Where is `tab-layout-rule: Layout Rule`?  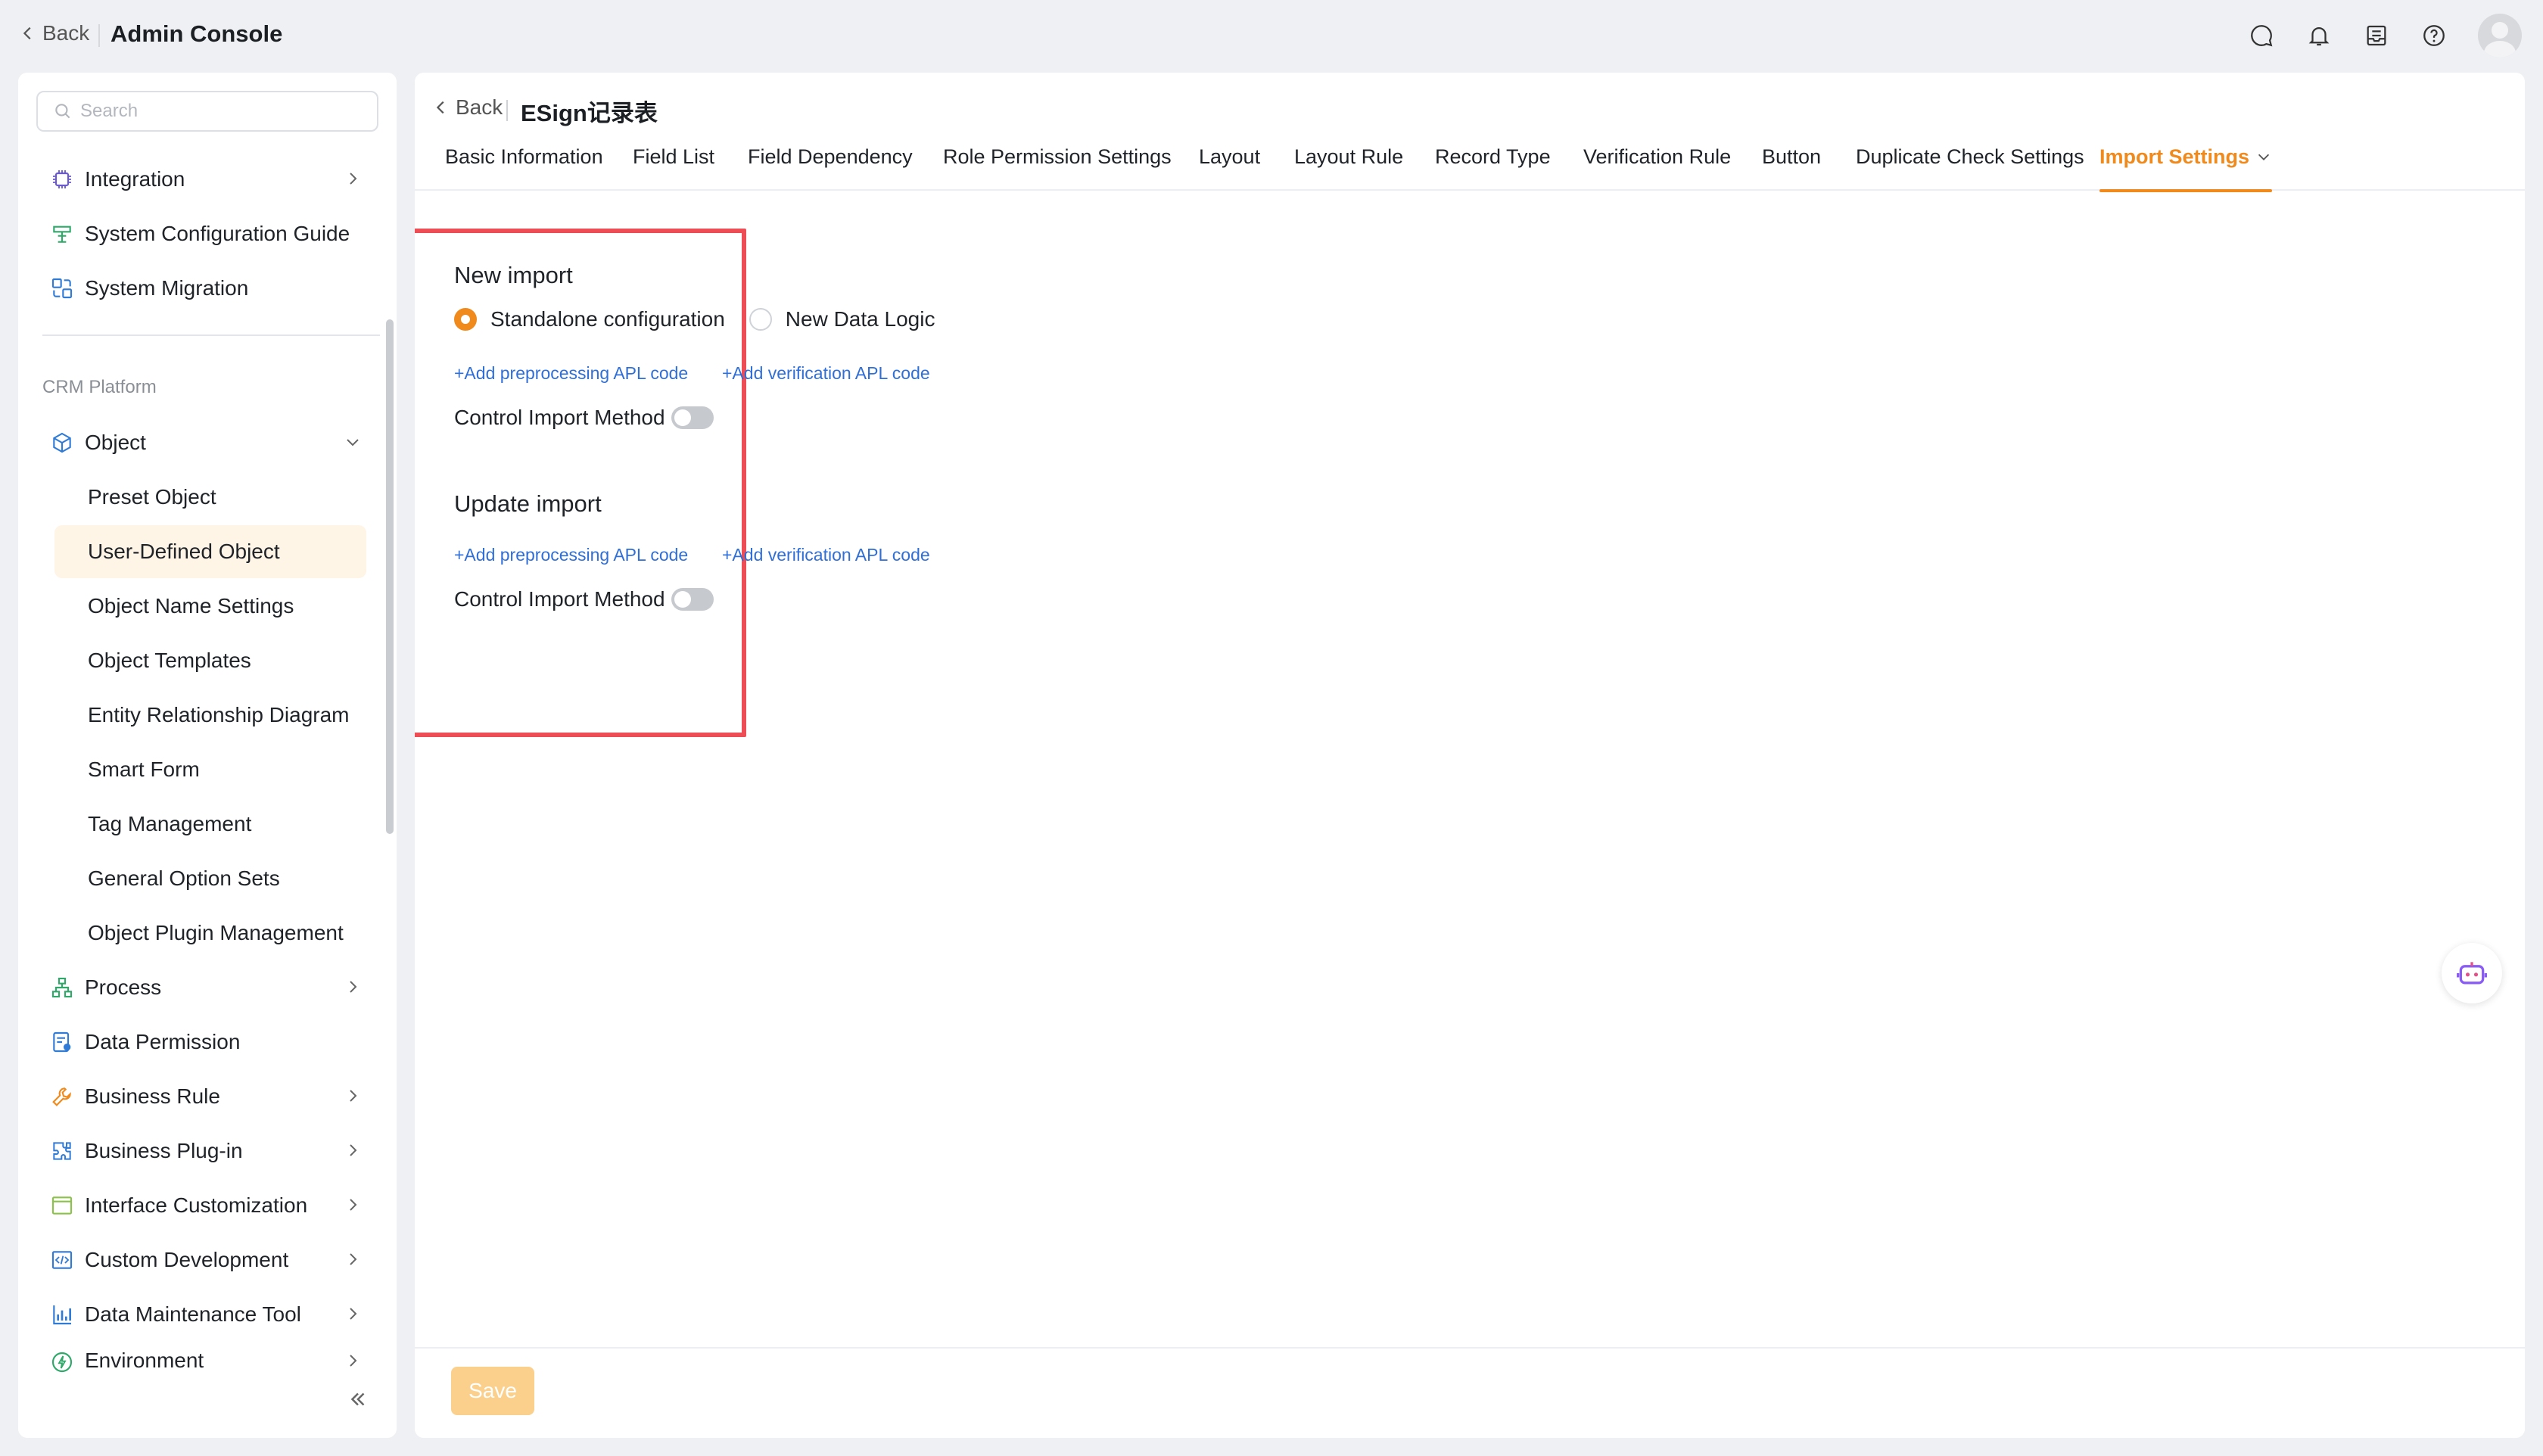 tab-layout-rule: Layout Rule is located at coordinates (1348, 166).